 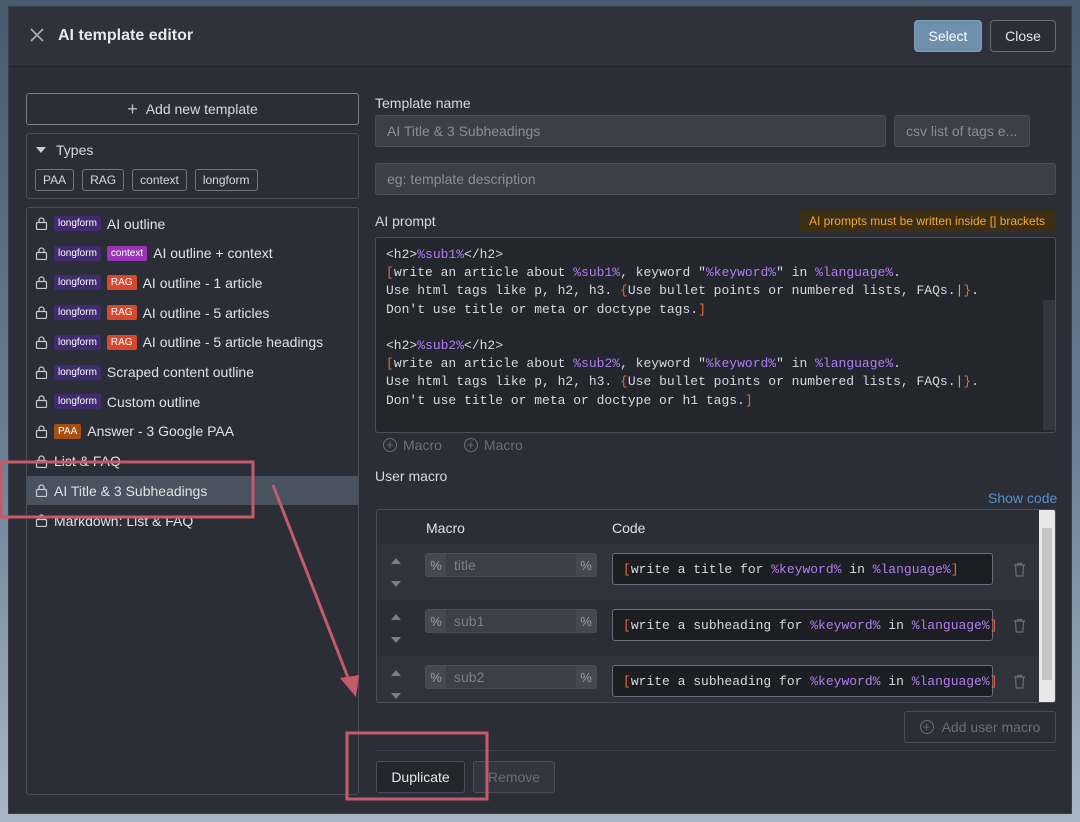 I want to click on scrollbar-thumb, so click(x=1047, y=604).